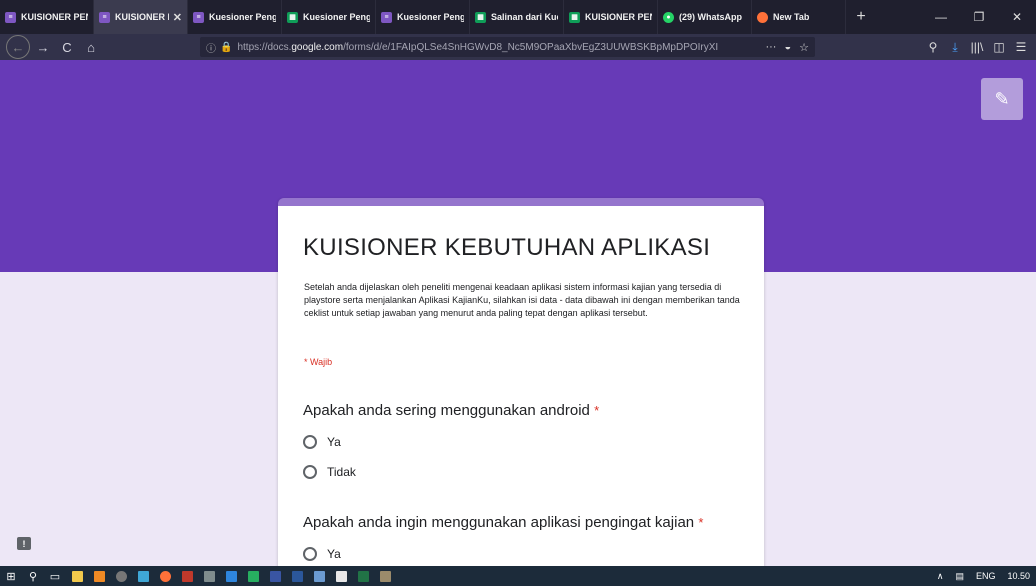 This screenshot has width=1036, height=586. I want to click on question-title: Apakah anda sering menggunakan android *, so click(451, 410).